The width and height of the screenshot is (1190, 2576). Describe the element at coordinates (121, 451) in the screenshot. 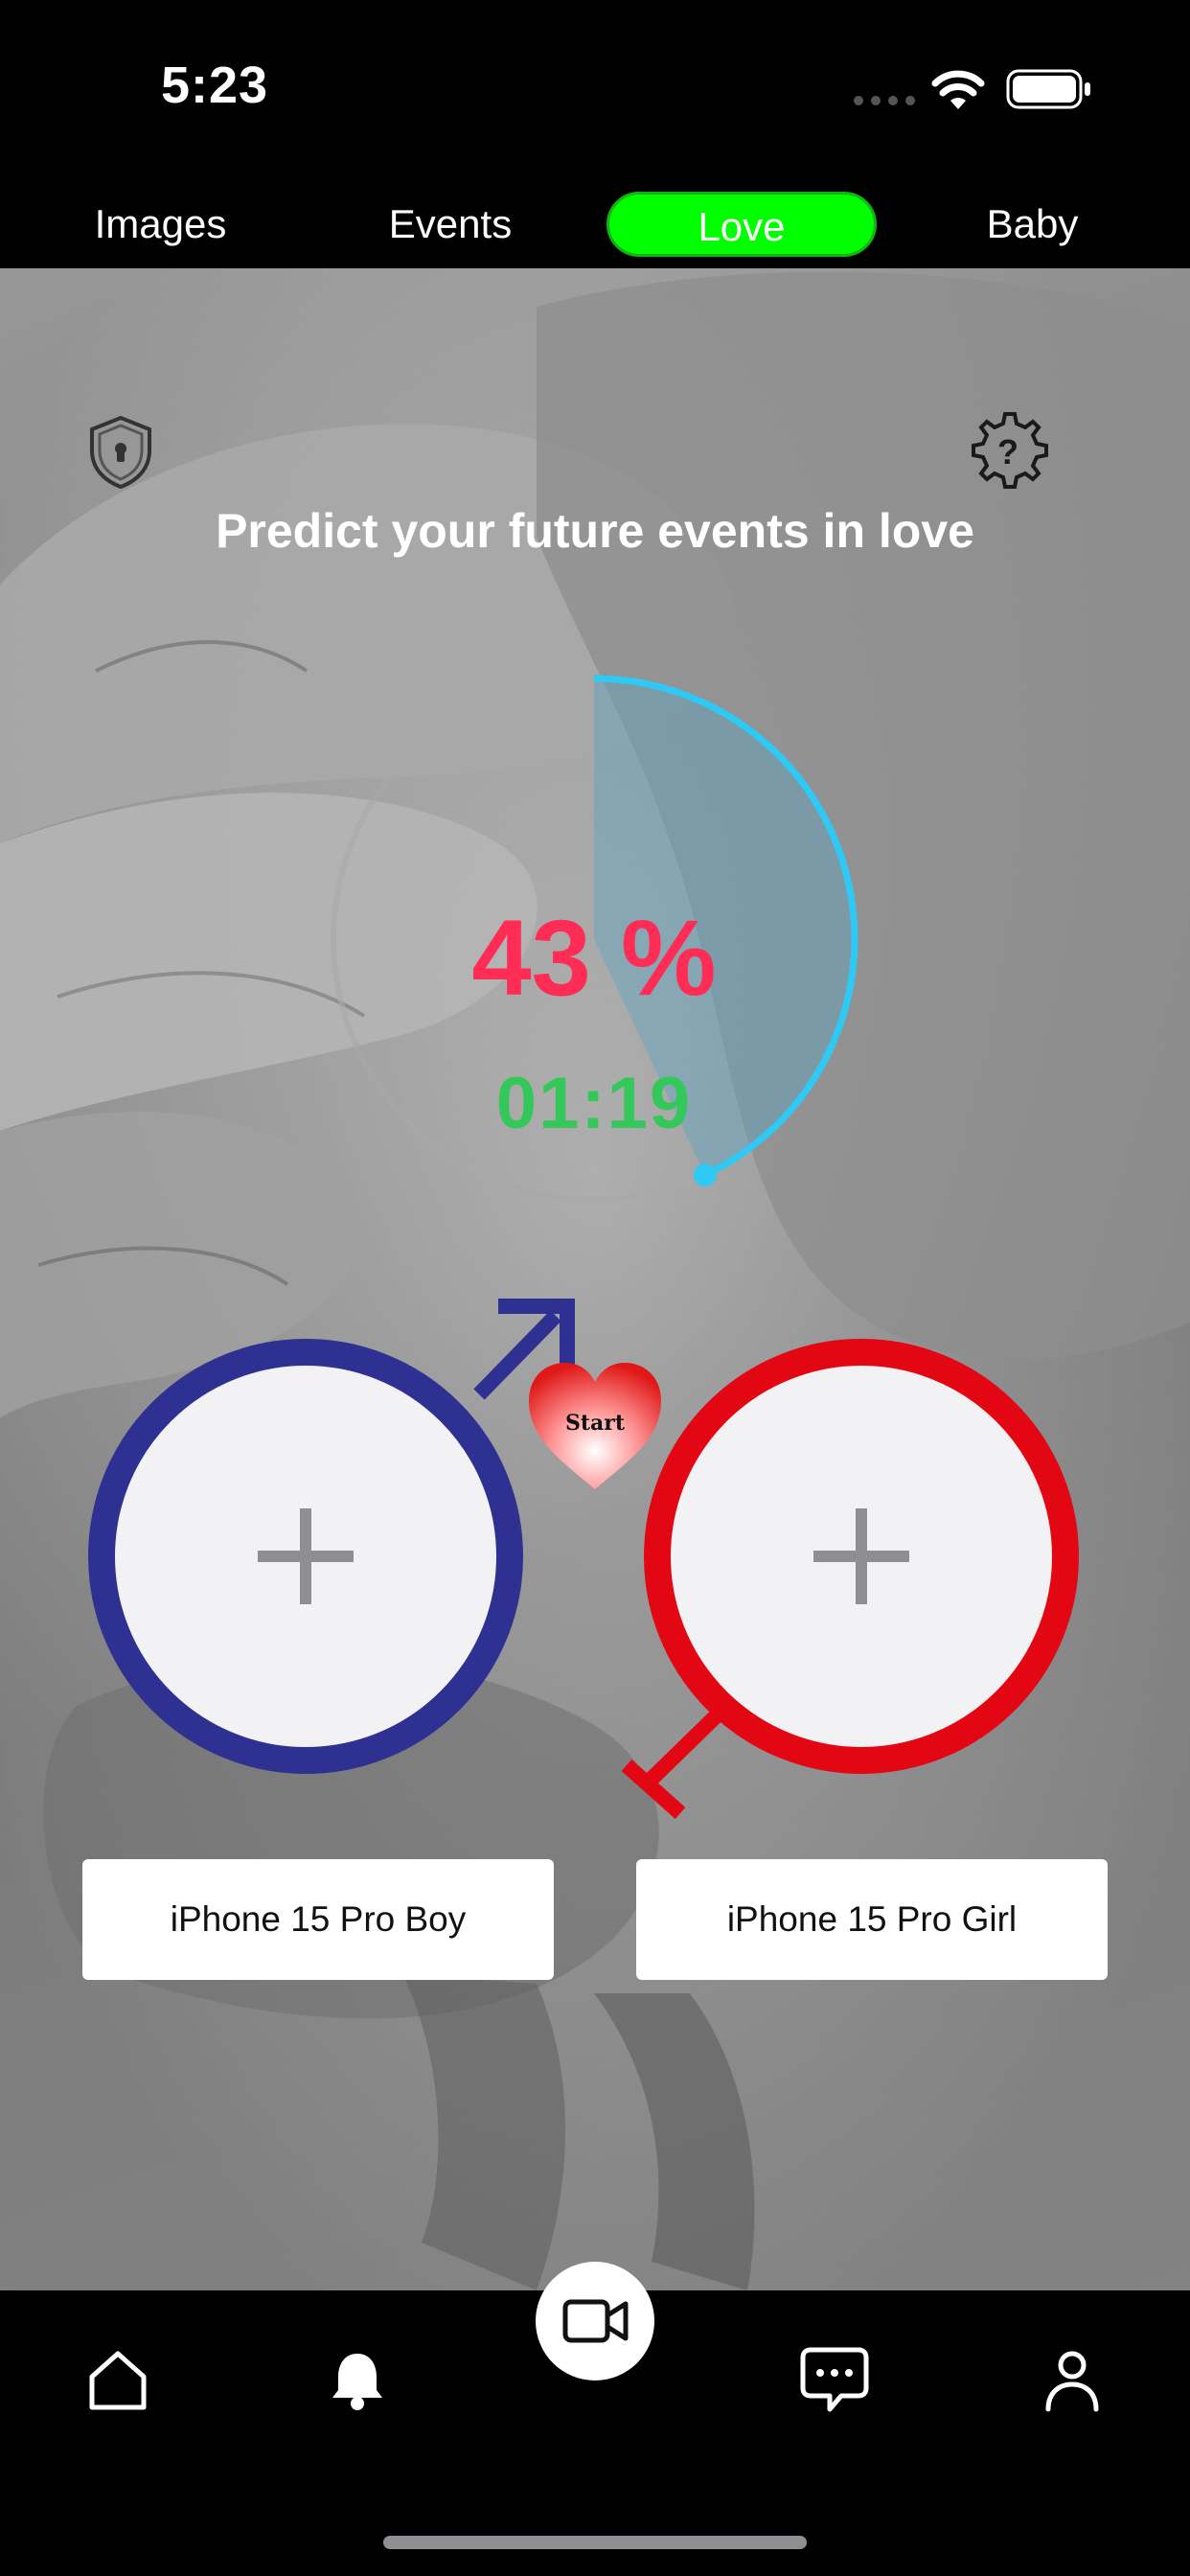

I see `shield-lock-icon` at that location.